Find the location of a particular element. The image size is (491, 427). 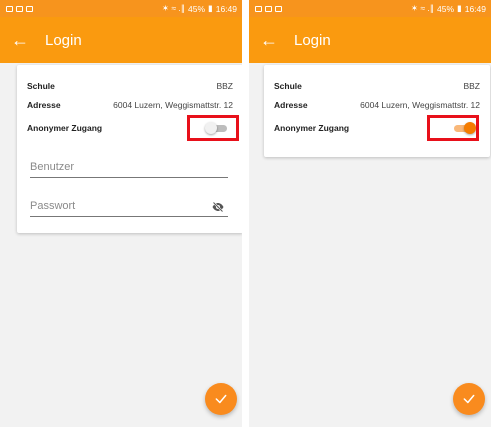

eye-off-icon is located at coordinates (218, 207).